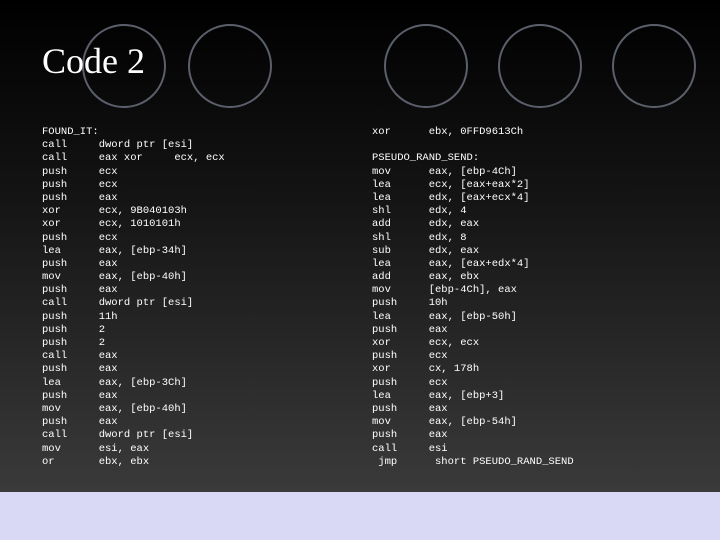 Image resolution: width=720 pixels, height=540 pixels. I want to click on code-line: mov eax, [ebp-54h], so click(444, 422).